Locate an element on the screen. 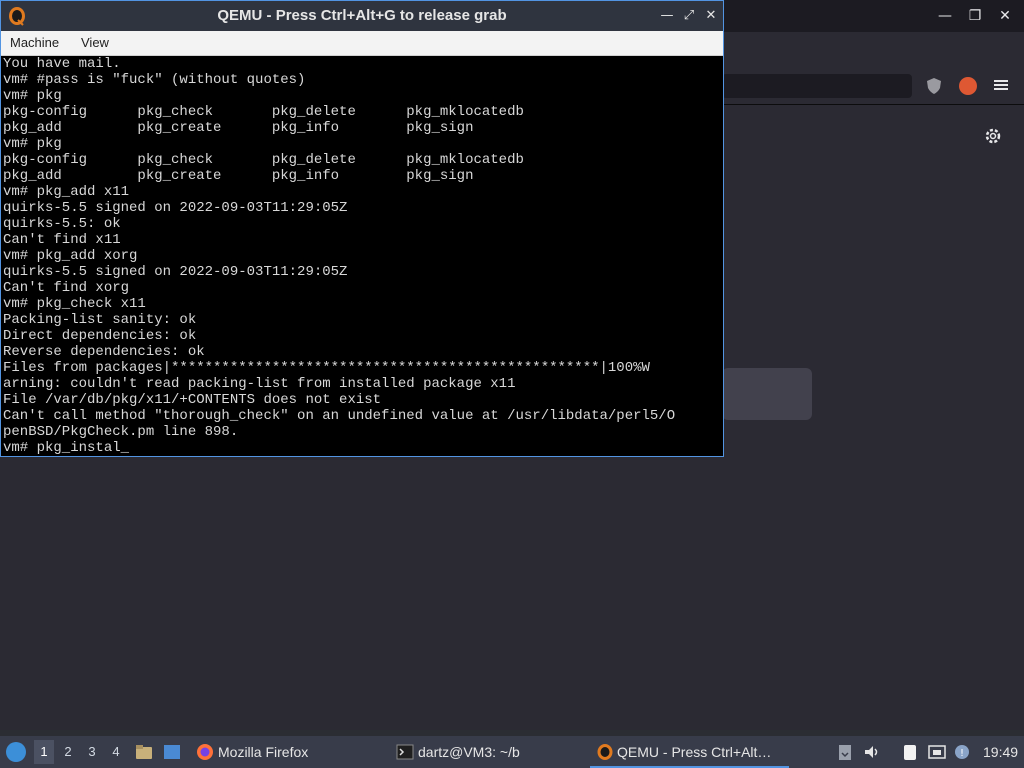 This screenshot has width=1024, height=768. duckduckgo-icon is located at coordinates (968, 86).